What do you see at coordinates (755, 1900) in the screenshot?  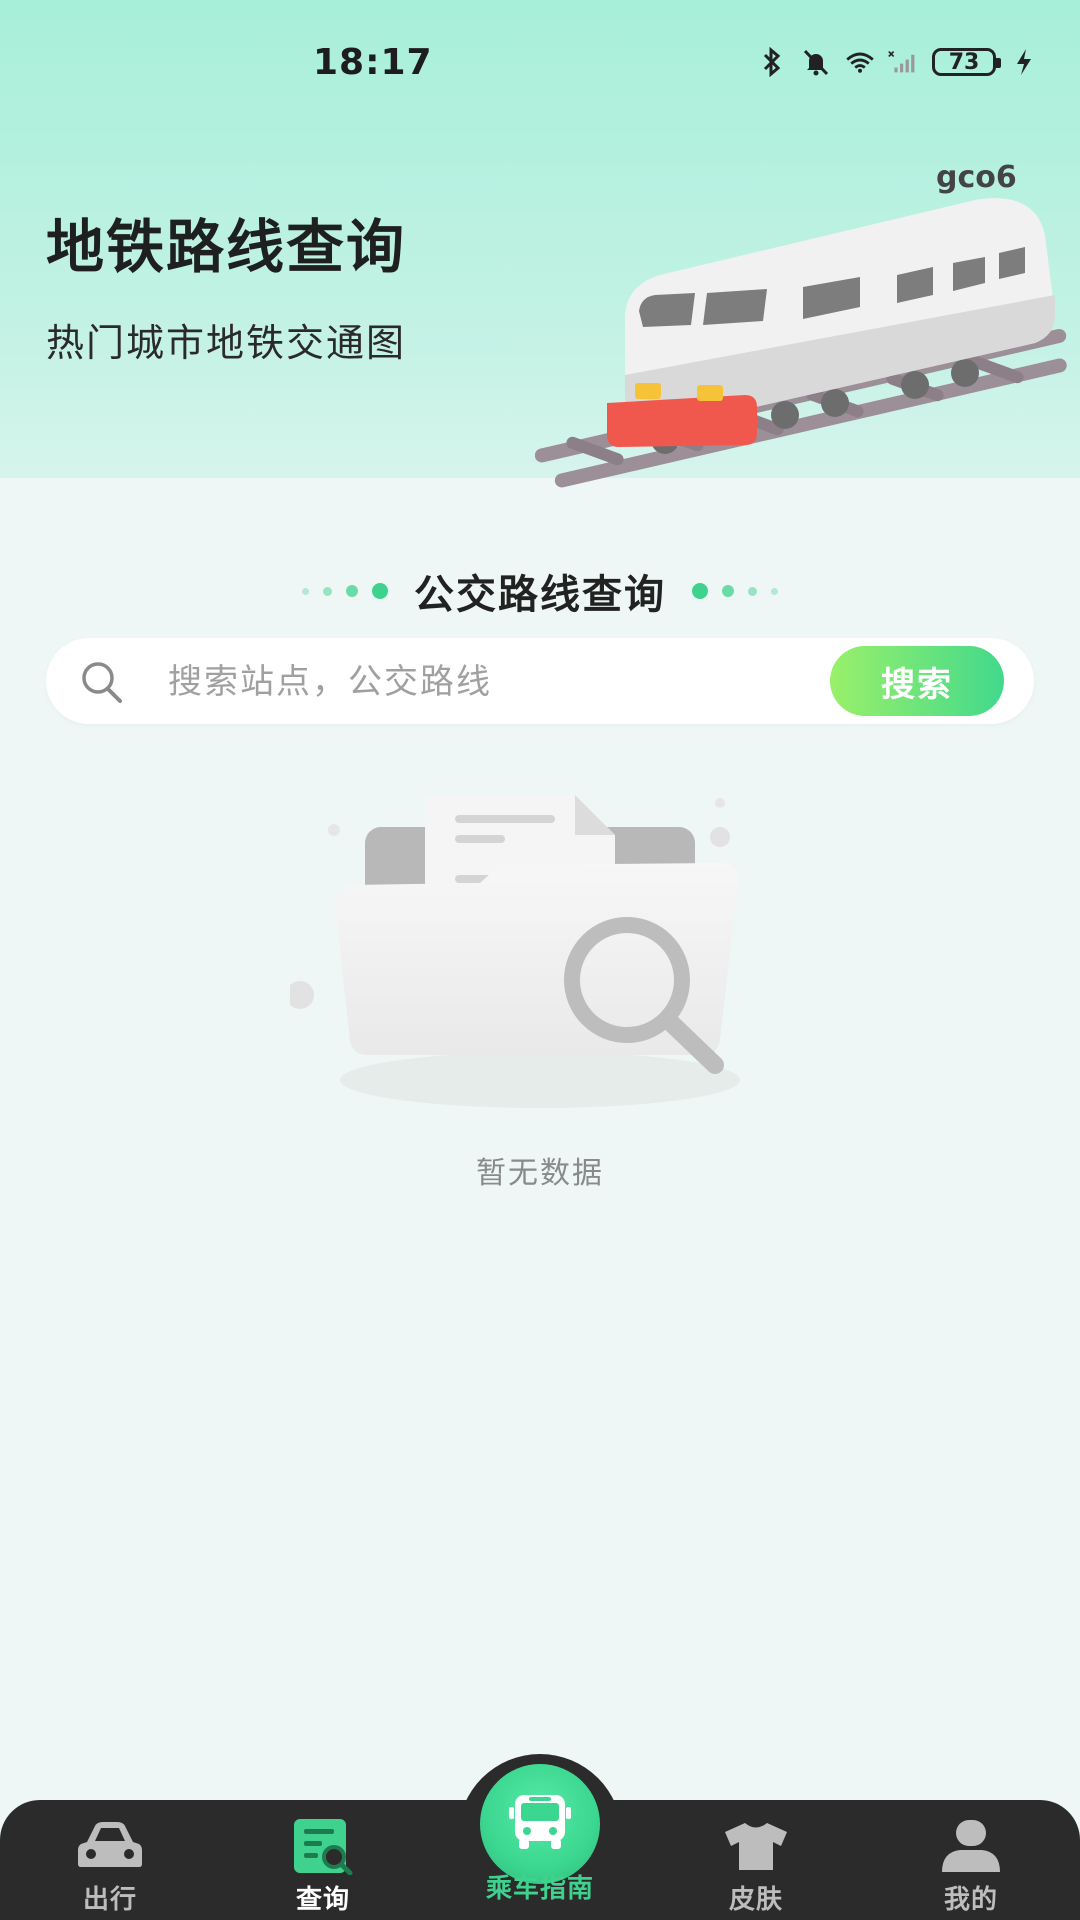 I see `tab-label: 皮肤` at bounding box center [755, 1900].